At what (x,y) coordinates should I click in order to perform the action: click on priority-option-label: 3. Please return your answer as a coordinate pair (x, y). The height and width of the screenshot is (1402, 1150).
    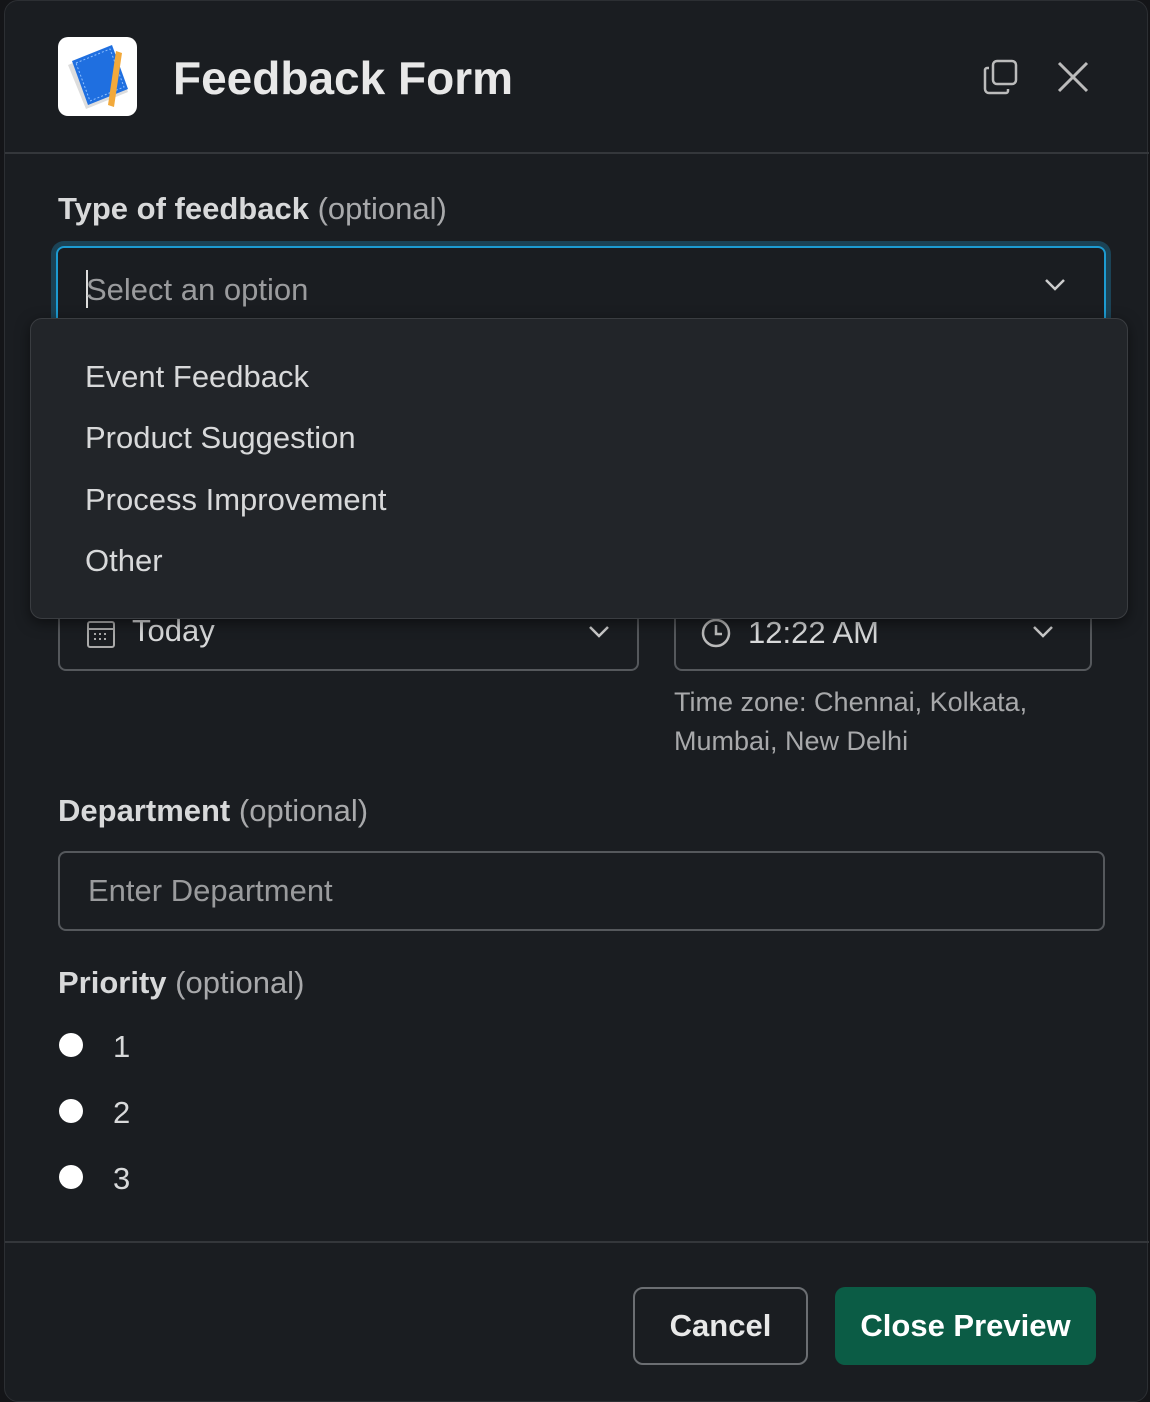
    Looking at the image, I should click on (122, 1178).